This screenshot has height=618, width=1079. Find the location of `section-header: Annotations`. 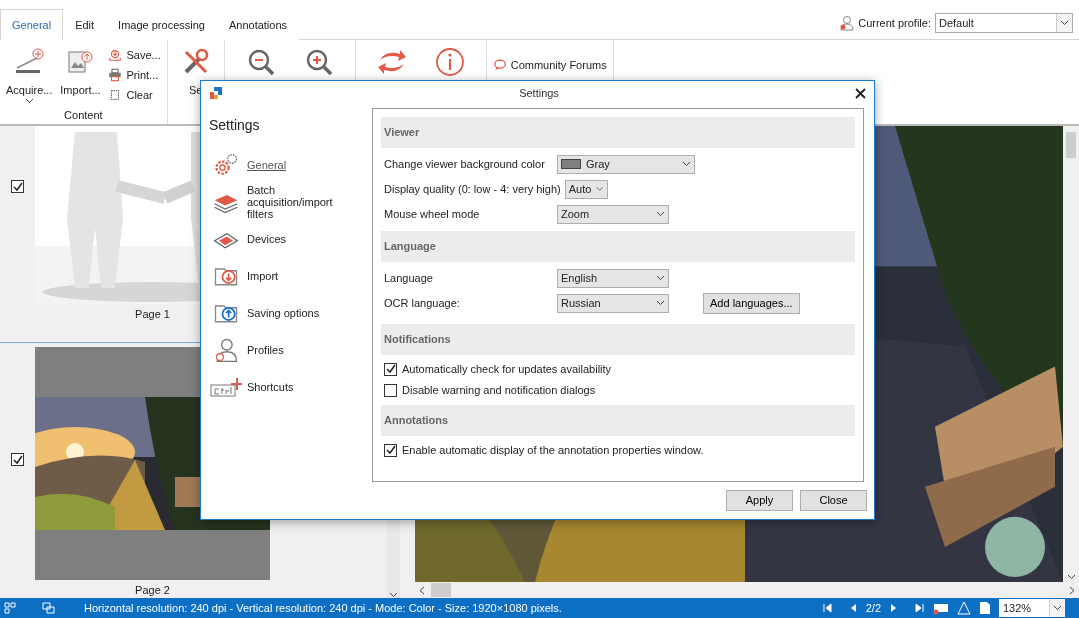

section-header: Annotations is located at coordinates (618, 420).